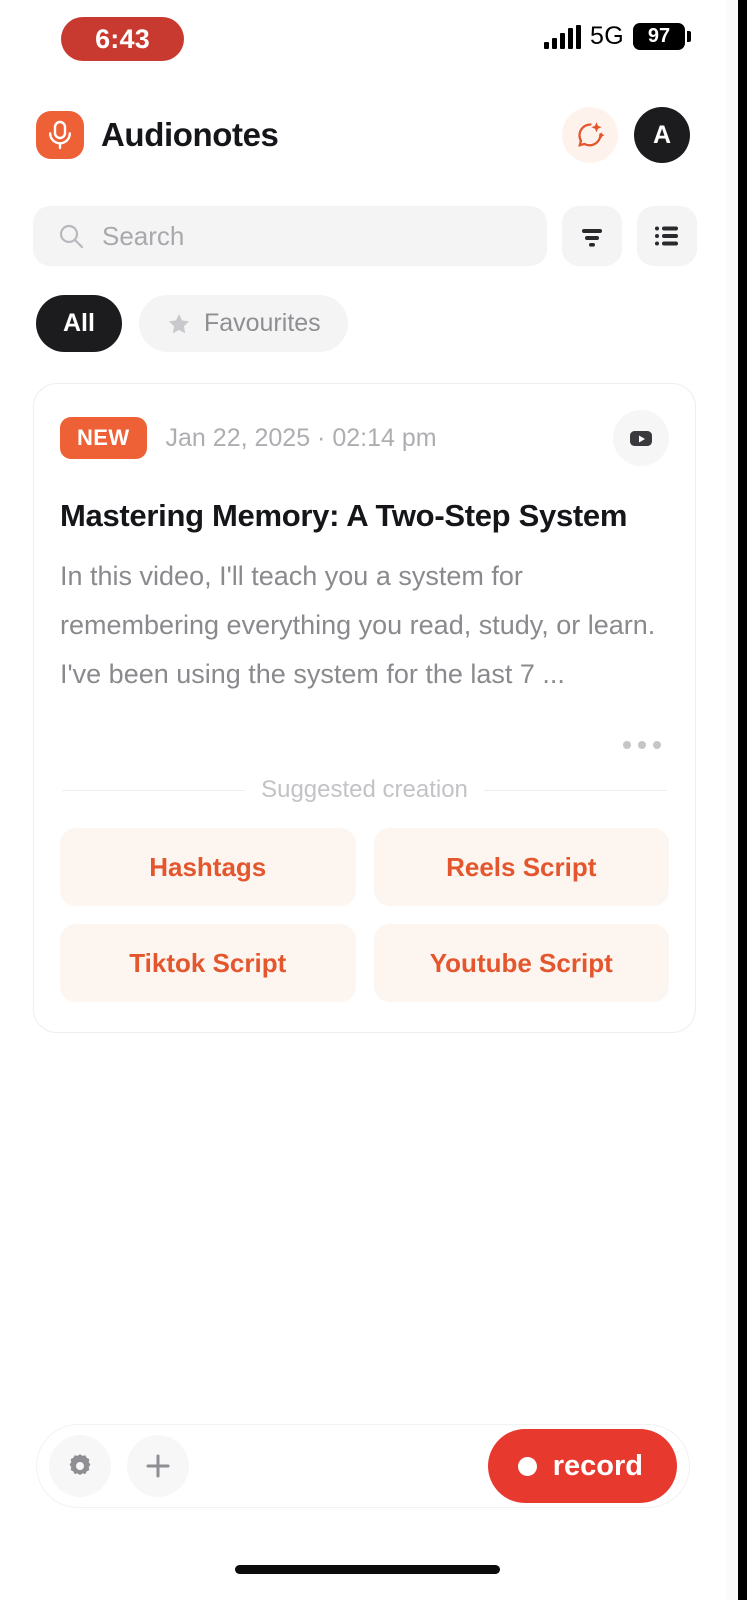  I want to click on list-view-button, so click(667, 236).